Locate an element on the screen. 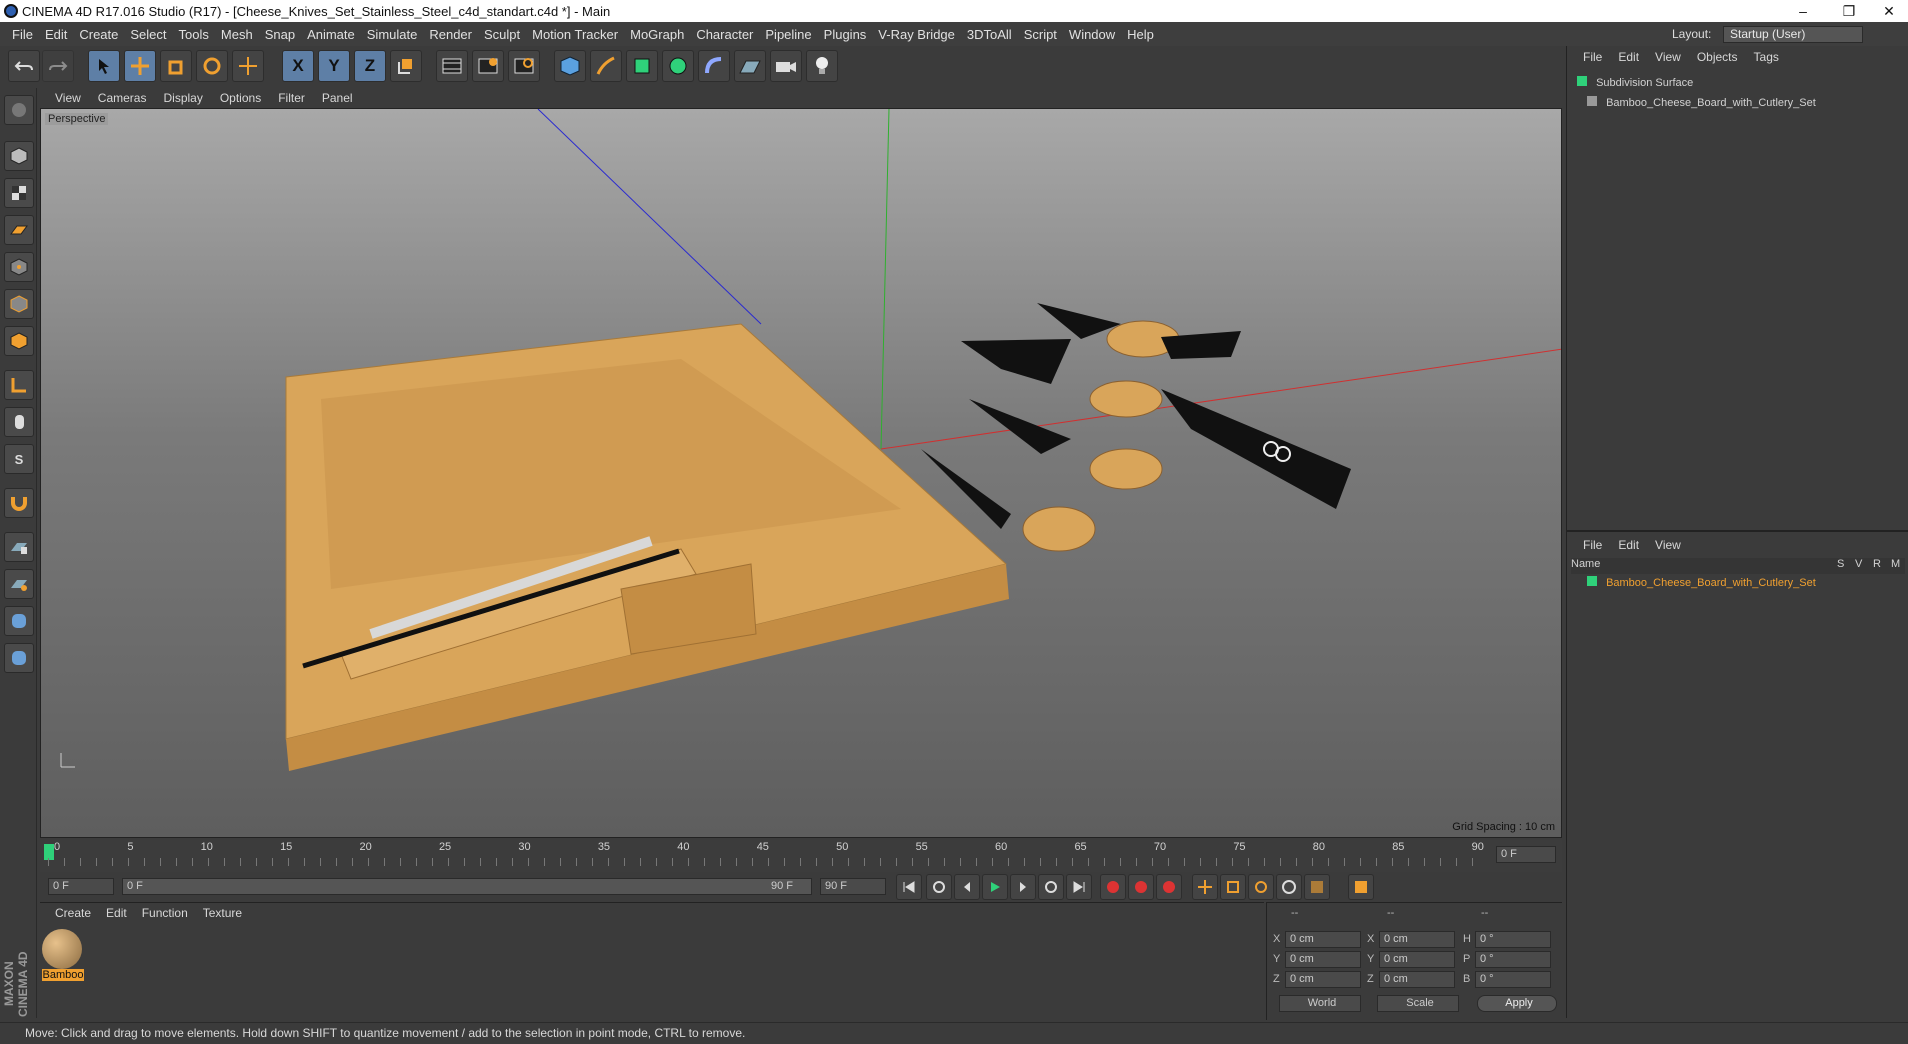 The height and width of the screenshot is (1044, 1908). menu-mograph: MoGraph is located at coordinates (657, 34).